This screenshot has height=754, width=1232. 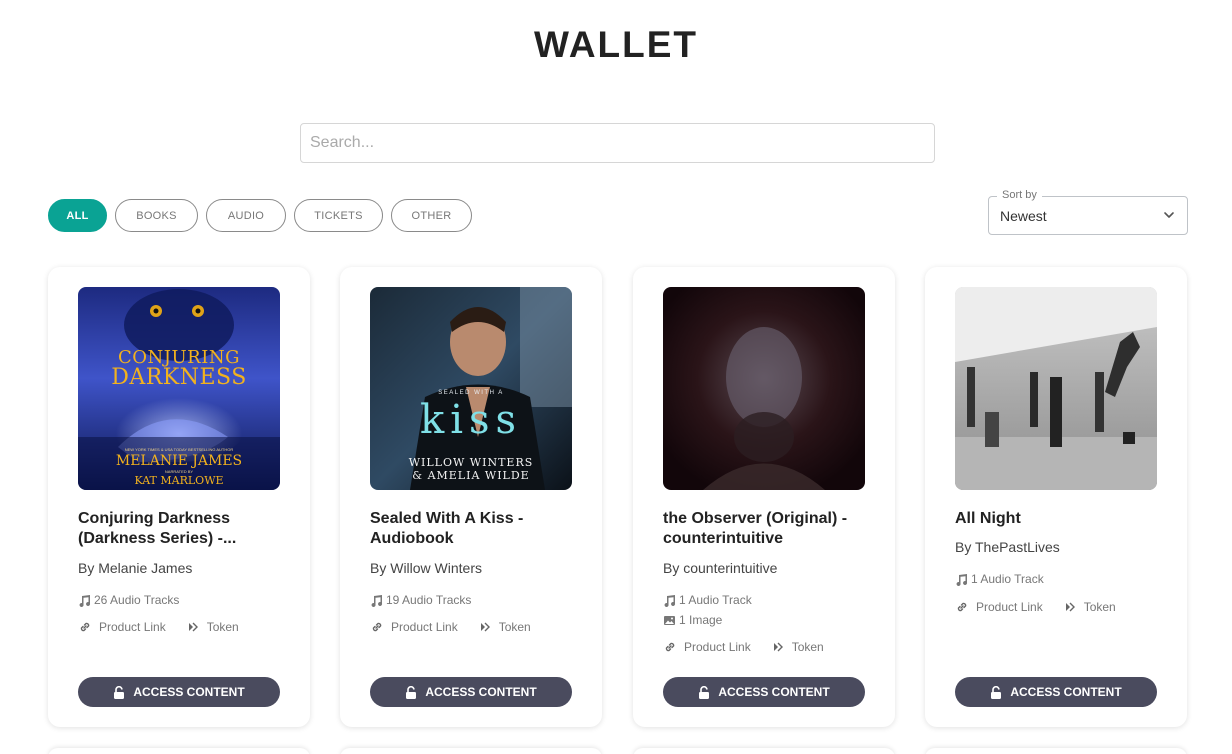 I want to click on cover-narrator: KAT MARLOWE, so click(x=179, y=480).